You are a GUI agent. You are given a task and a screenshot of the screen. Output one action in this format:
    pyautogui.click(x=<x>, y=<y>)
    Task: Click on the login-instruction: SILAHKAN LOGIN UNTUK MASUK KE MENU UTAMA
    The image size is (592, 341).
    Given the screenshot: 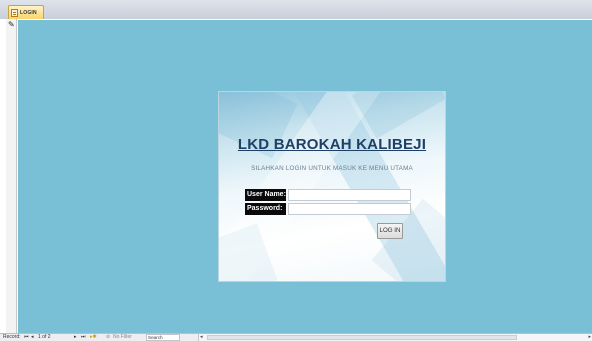 What is the action you would take?
    pyautogui.click(x=332, y=168)
    